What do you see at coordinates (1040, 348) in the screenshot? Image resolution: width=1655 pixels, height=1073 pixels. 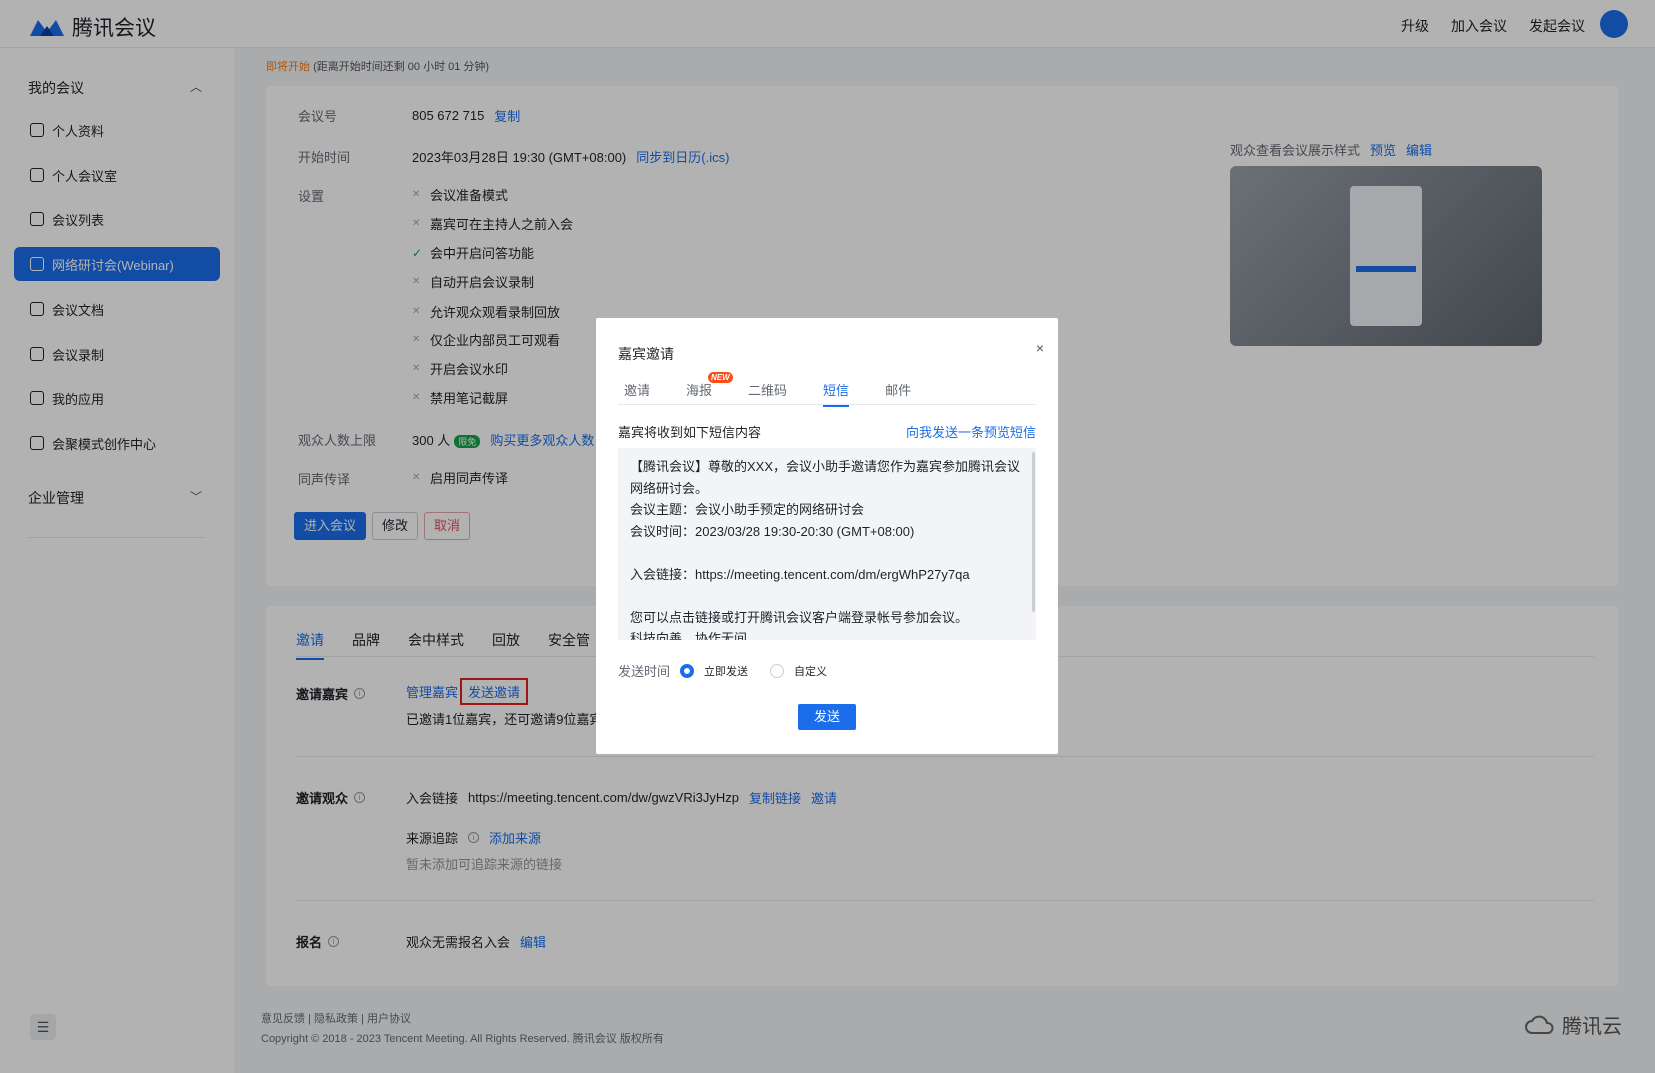 I see `close-icon: ×` at bounding box center [1040, 348].